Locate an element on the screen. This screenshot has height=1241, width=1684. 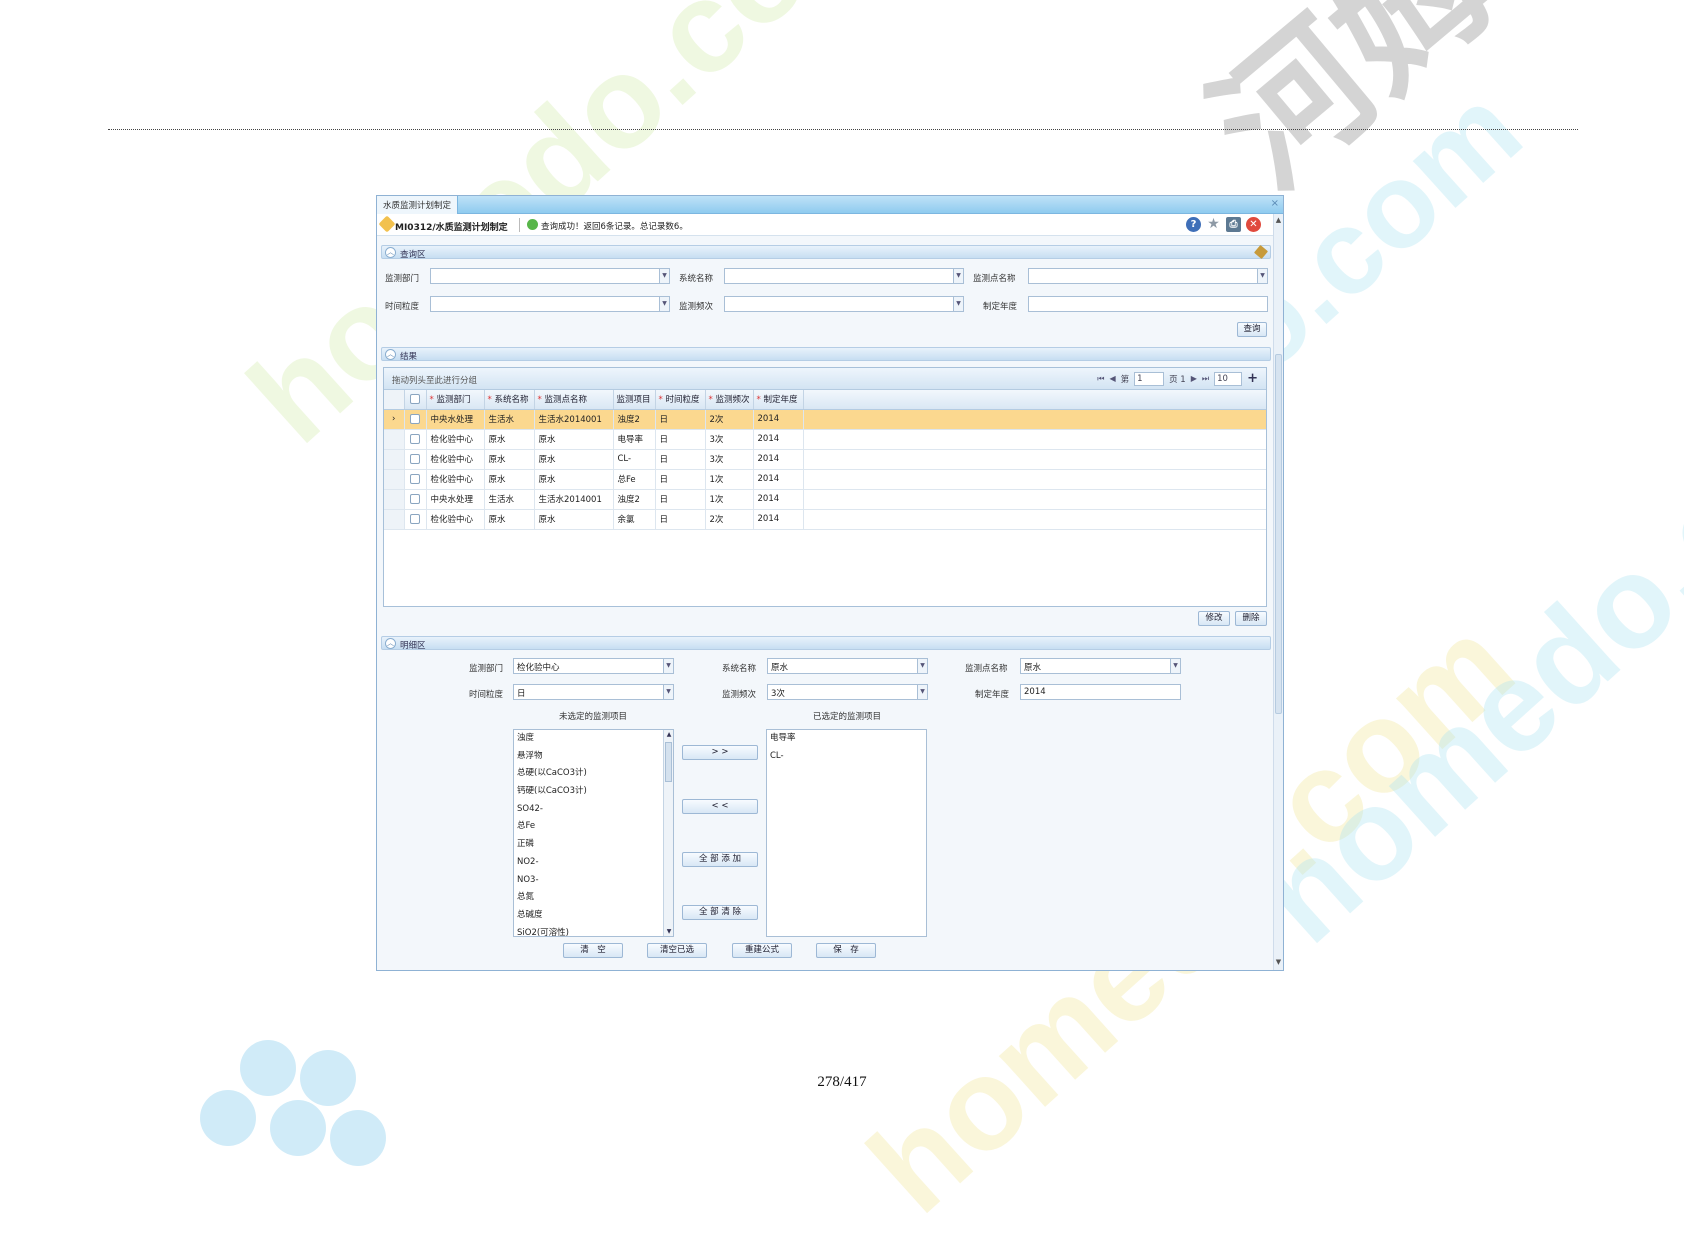
last-page-icon: ⏭ is located at coordinates (1205, 379).